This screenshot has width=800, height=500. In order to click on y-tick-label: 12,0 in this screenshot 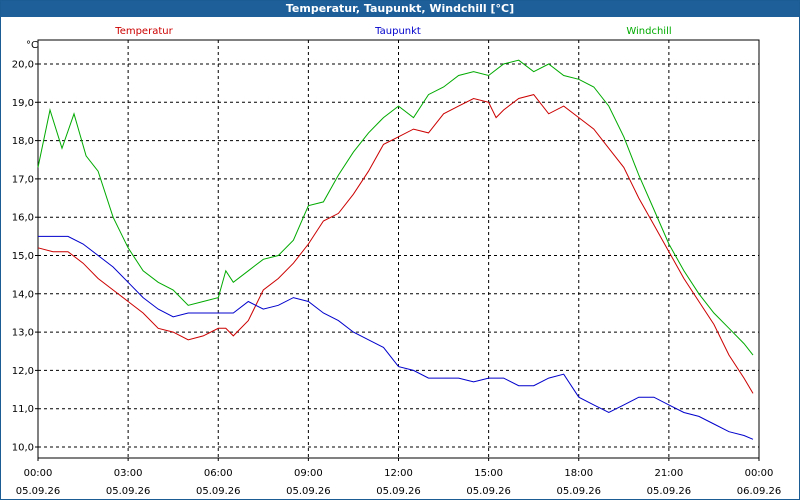, I will do `click(23, 371)`.